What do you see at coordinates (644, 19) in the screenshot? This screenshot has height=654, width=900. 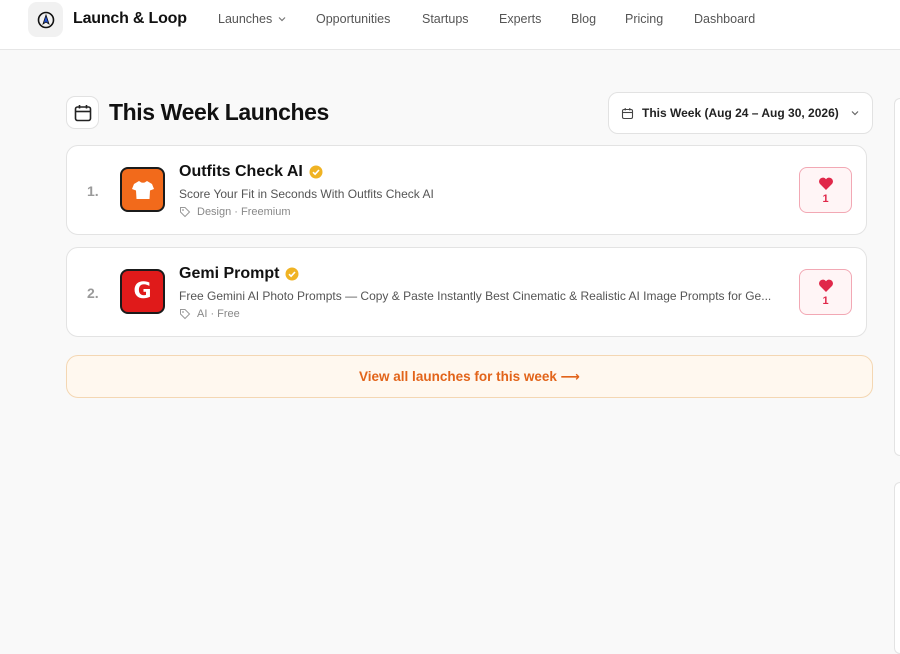 I see `nav-pricing: Pricing` at bounding box center [644, 19].